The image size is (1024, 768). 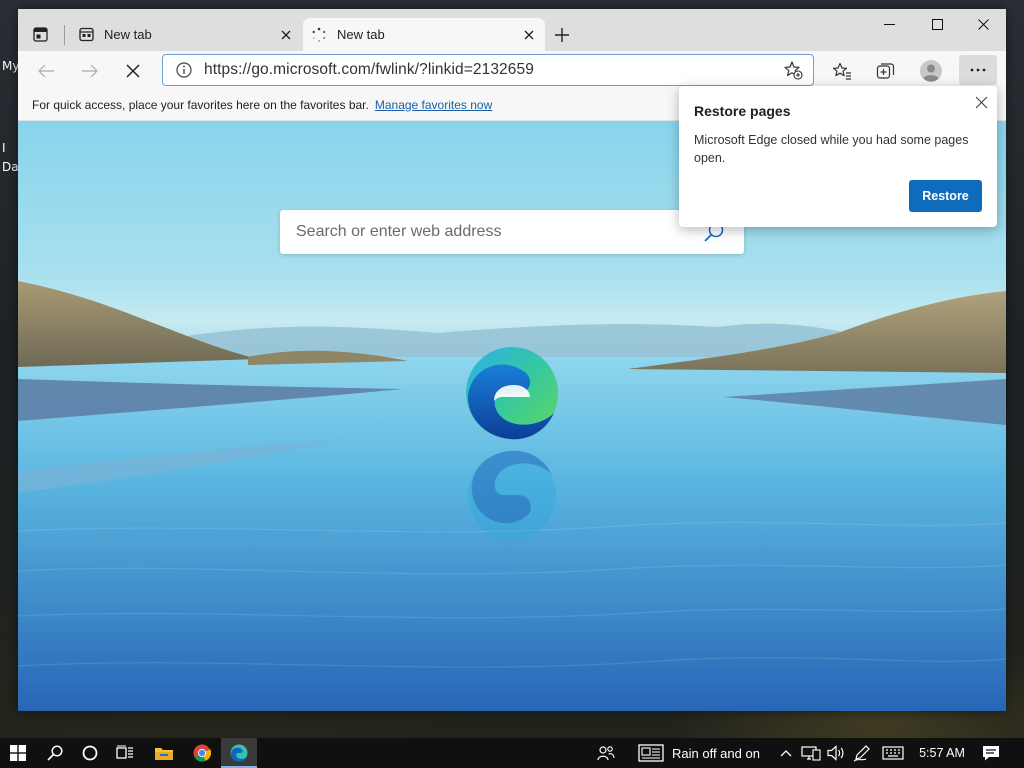 I want to click on favorites-list-icon, so click(x=841, y=71).